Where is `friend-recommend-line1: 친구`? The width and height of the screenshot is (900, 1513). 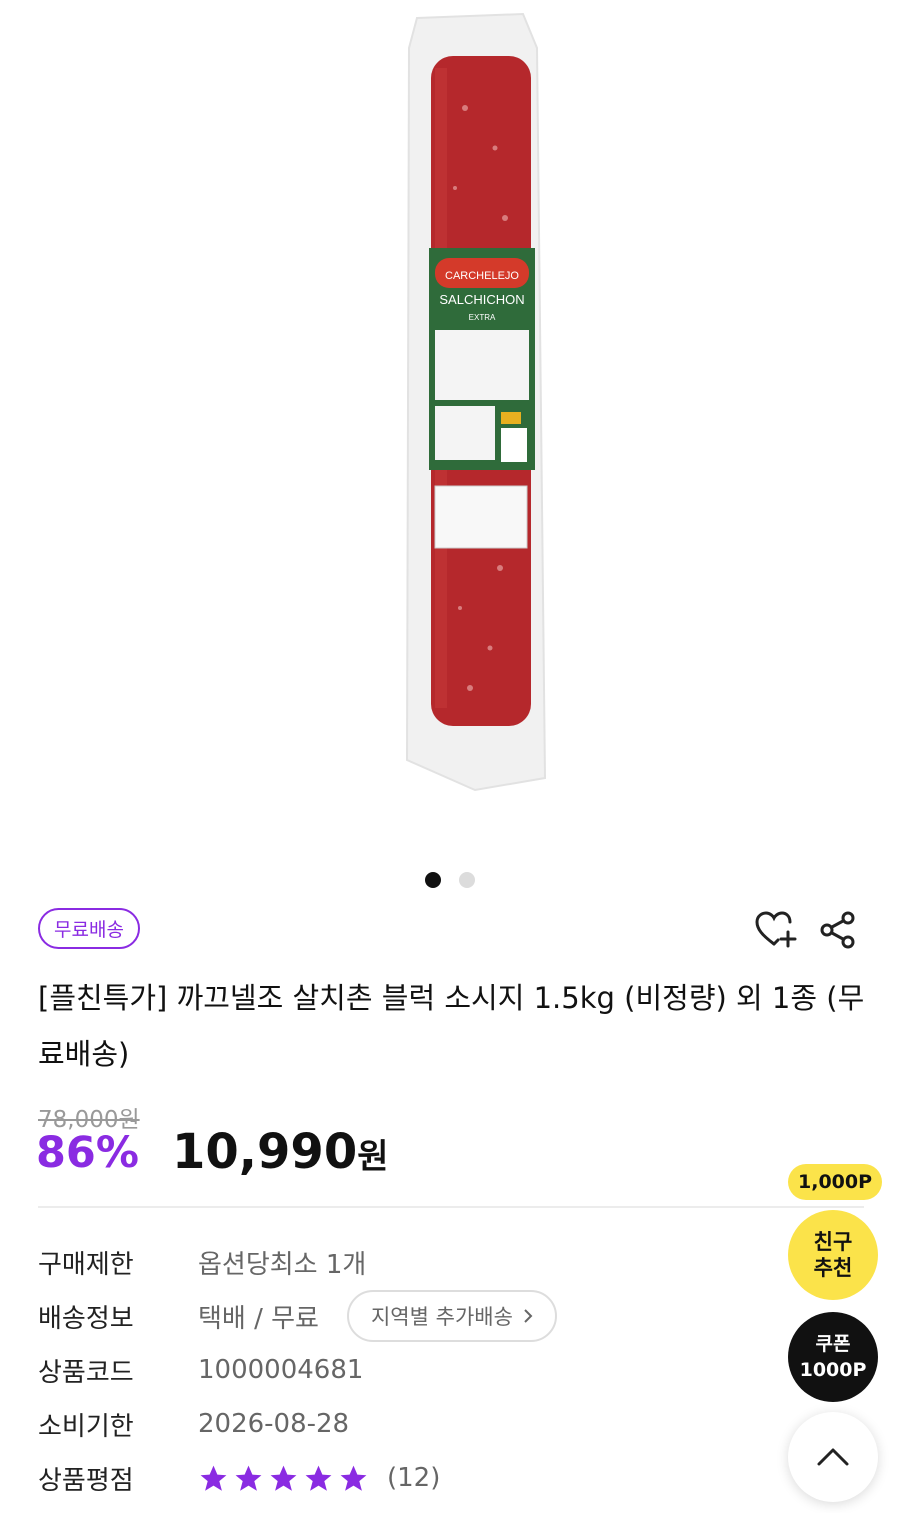 friend-recommend-line1: 친구 is located at coordinates (833, 1242).